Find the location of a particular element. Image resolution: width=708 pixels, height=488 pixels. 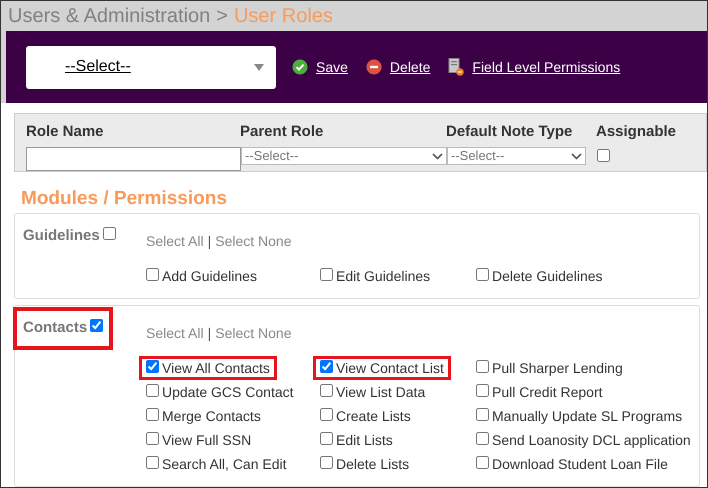

column-header: Parent Role is located at coordinates (282, 132).